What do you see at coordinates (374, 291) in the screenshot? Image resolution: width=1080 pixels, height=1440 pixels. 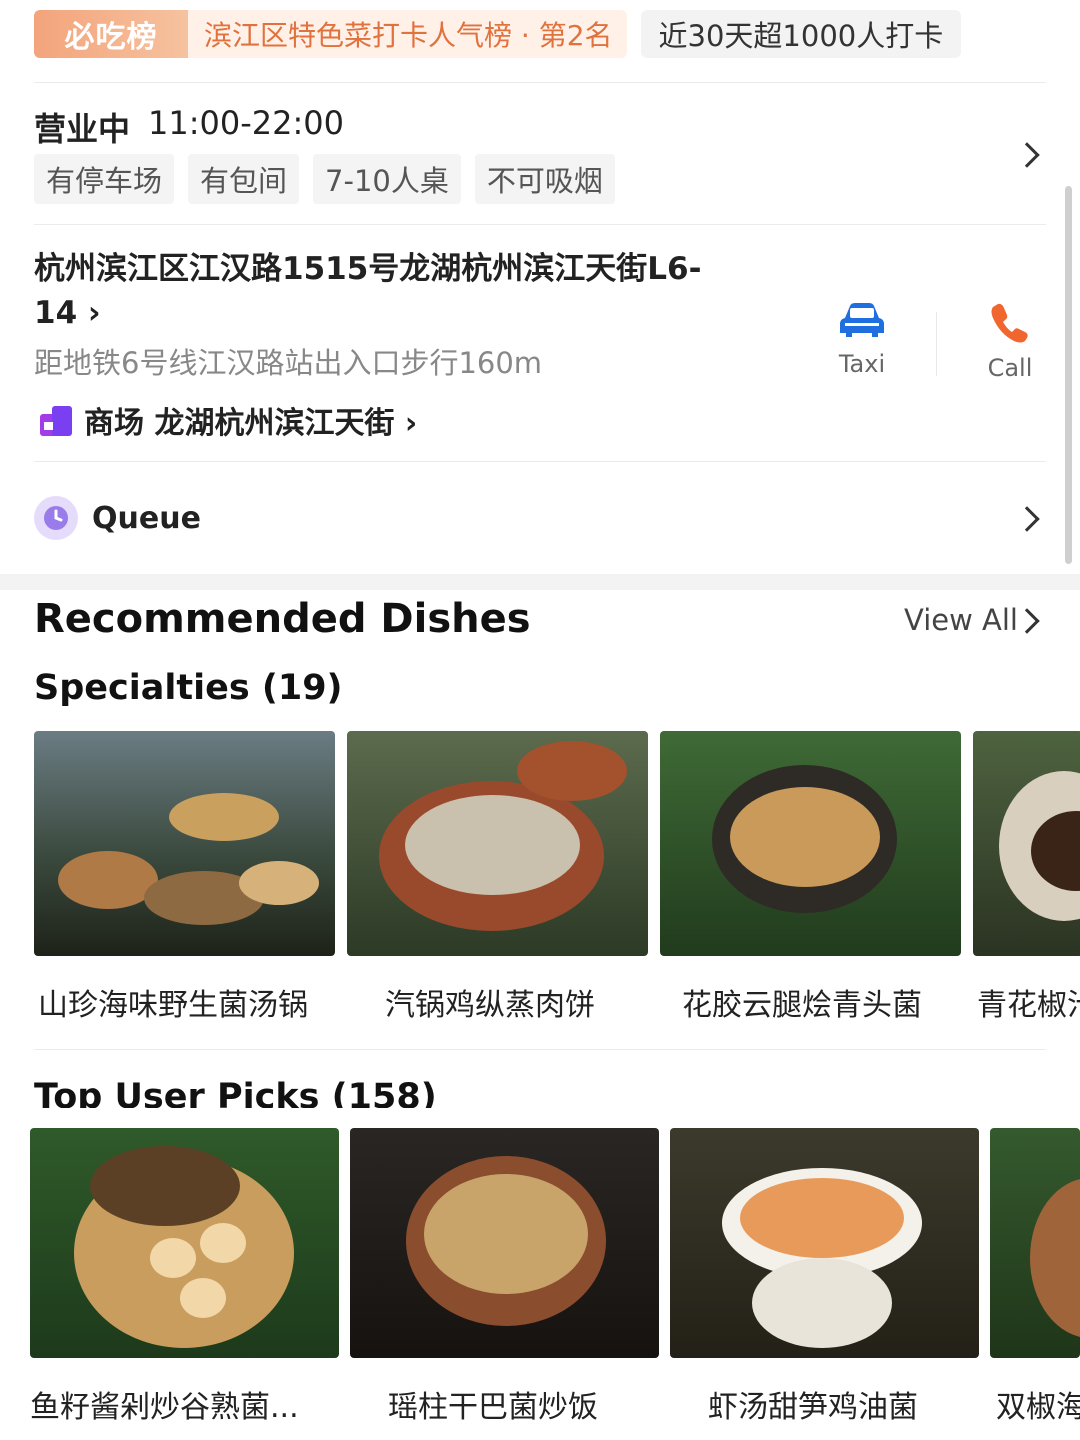 I see `address-link: 杭州滨江区江汉路1515号龙湖杭州滨江天街L6-14 ›` at bounding box center [374, 291].